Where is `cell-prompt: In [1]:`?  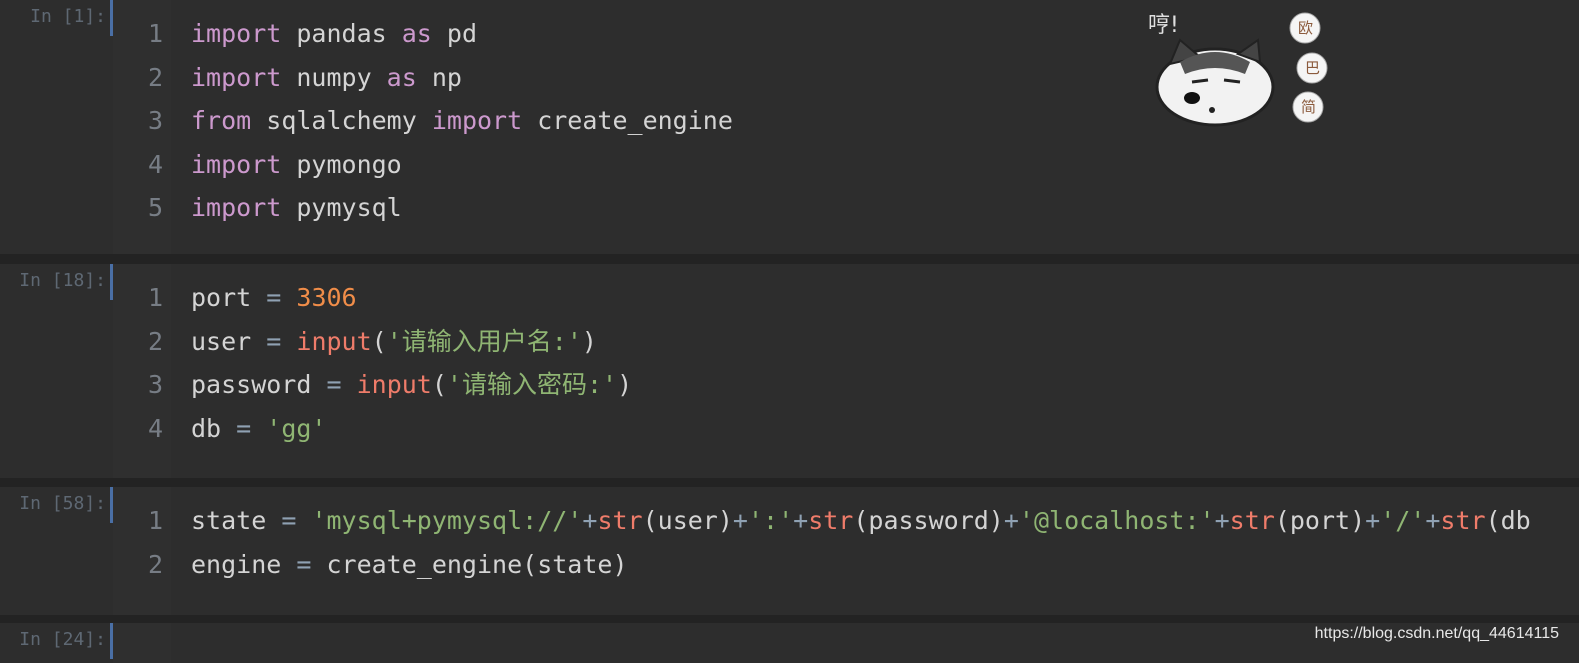 cell-prompt: In [1]: is located at coordinates (68, 16).